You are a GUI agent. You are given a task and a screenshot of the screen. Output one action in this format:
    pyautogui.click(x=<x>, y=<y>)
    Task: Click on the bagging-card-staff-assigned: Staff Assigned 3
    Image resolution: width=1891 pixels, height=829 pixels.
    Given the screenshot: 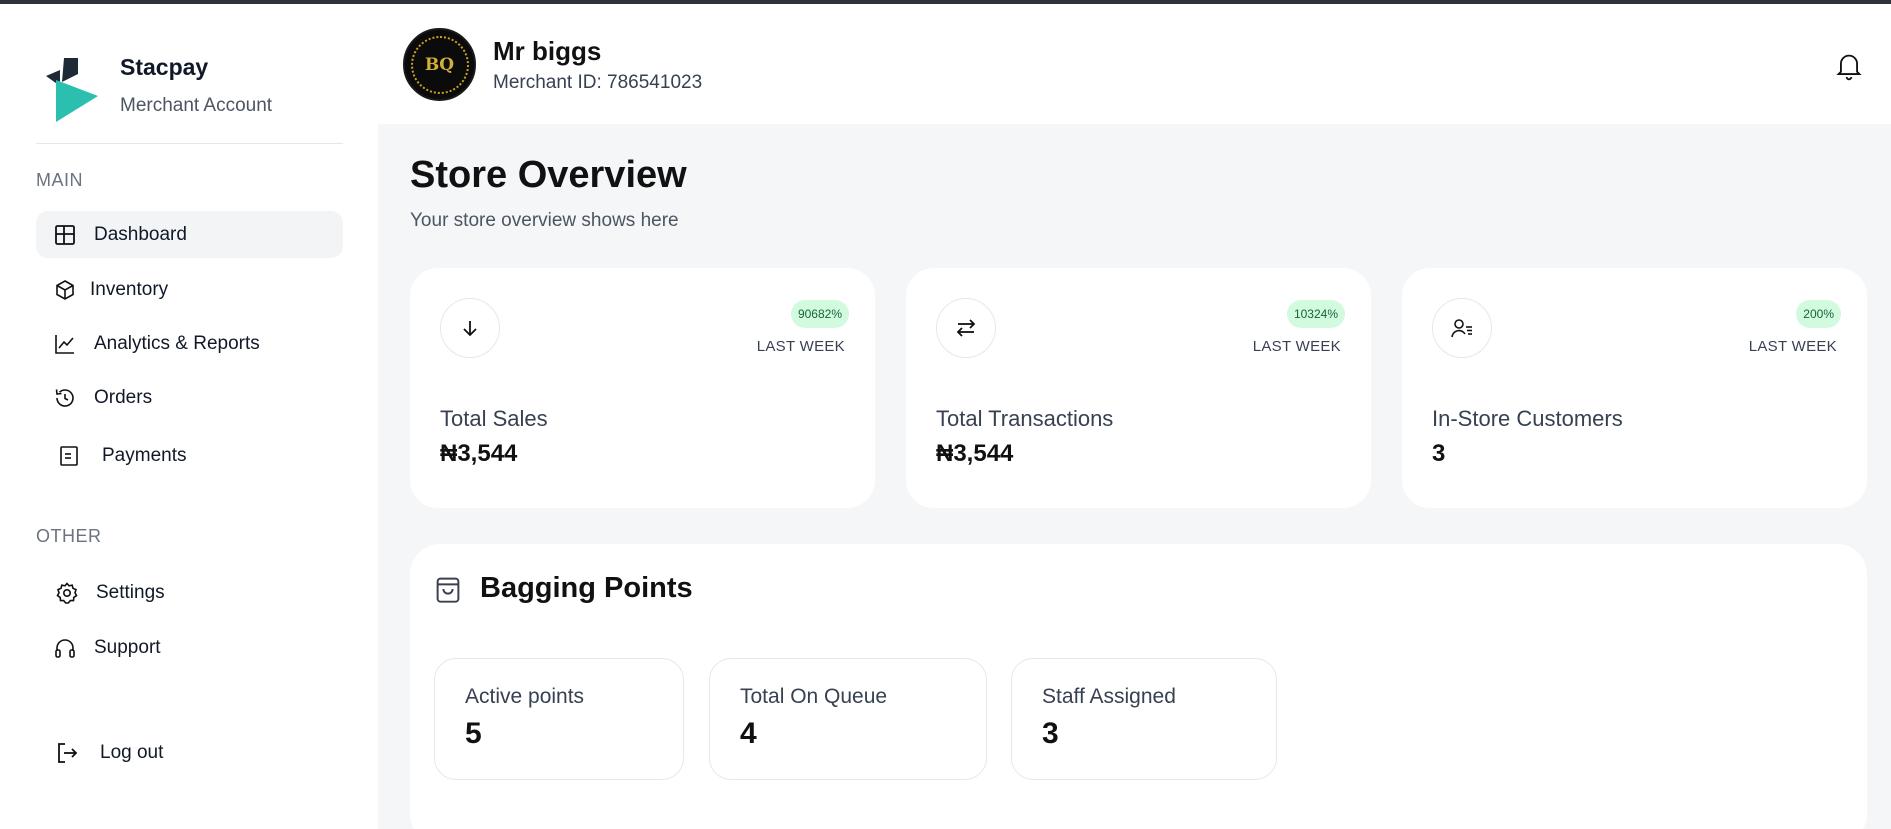 What is the action you would take?
    pyautogui.click(x=1144, y=719)
    